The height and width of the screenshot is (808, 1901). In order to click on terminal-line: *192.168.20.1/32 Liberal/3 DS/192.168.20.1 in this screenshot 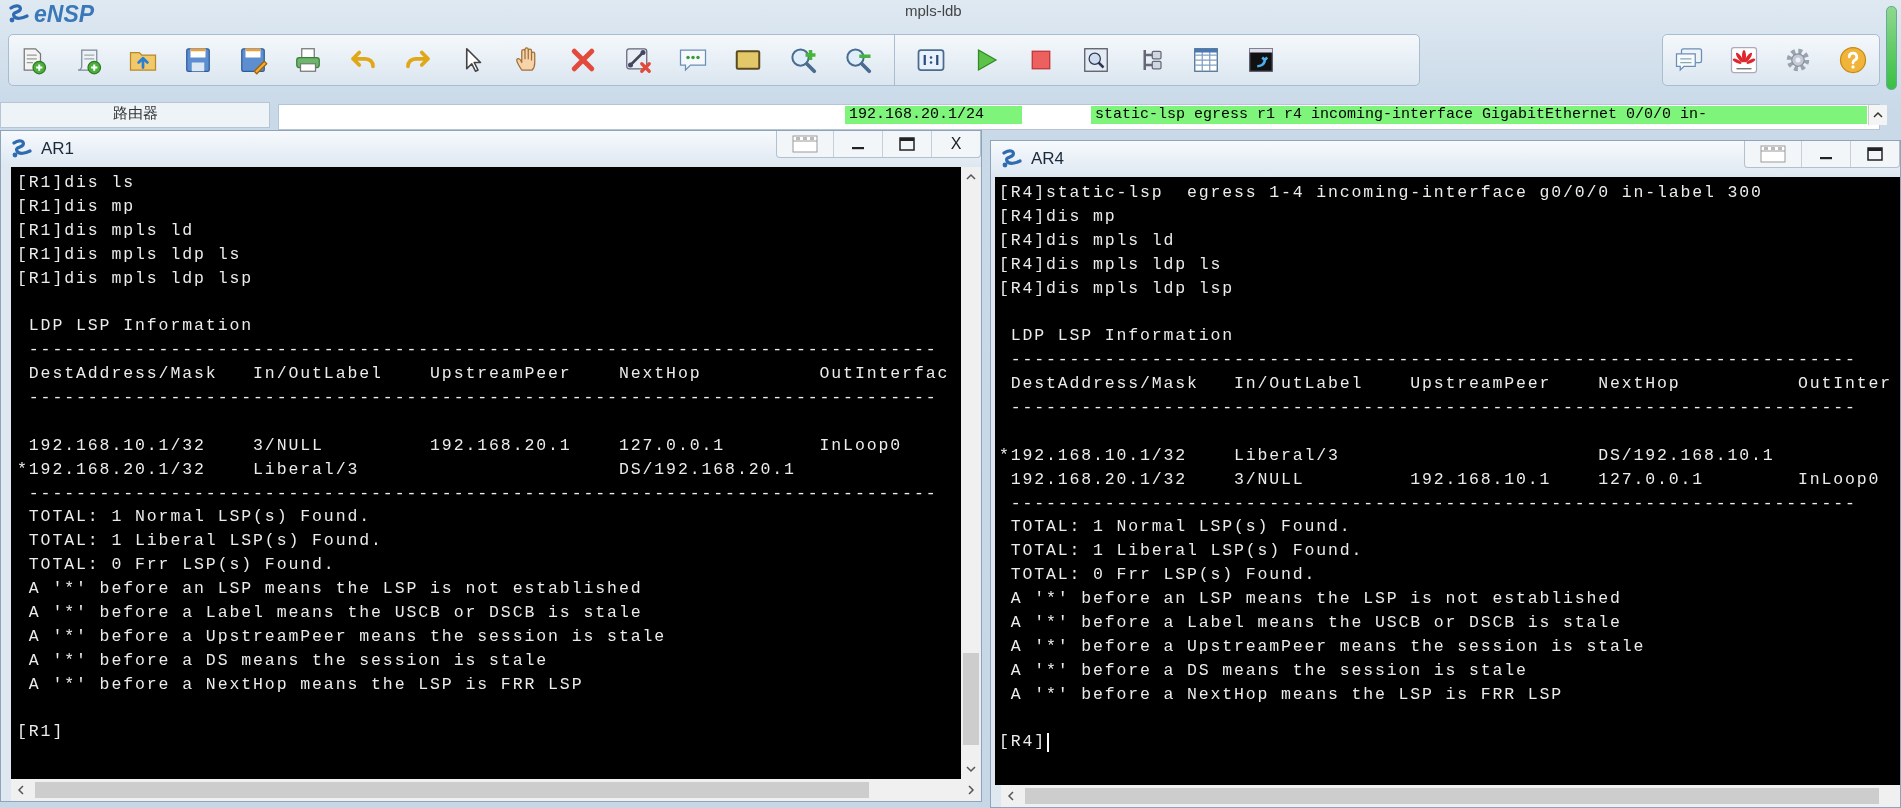, I will do `click(406, 469)`.